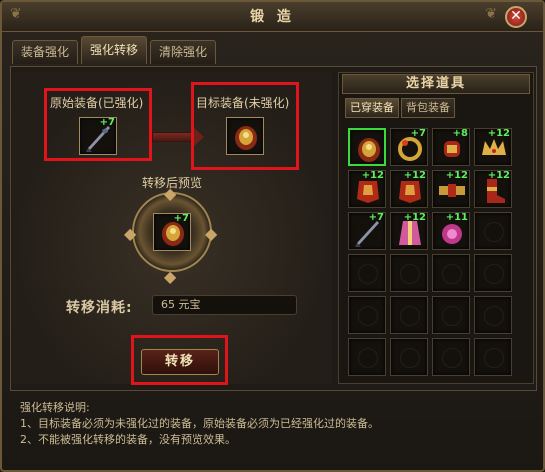 The image size is (545, 472). I want to click on target-highlight, so click(245, 126).